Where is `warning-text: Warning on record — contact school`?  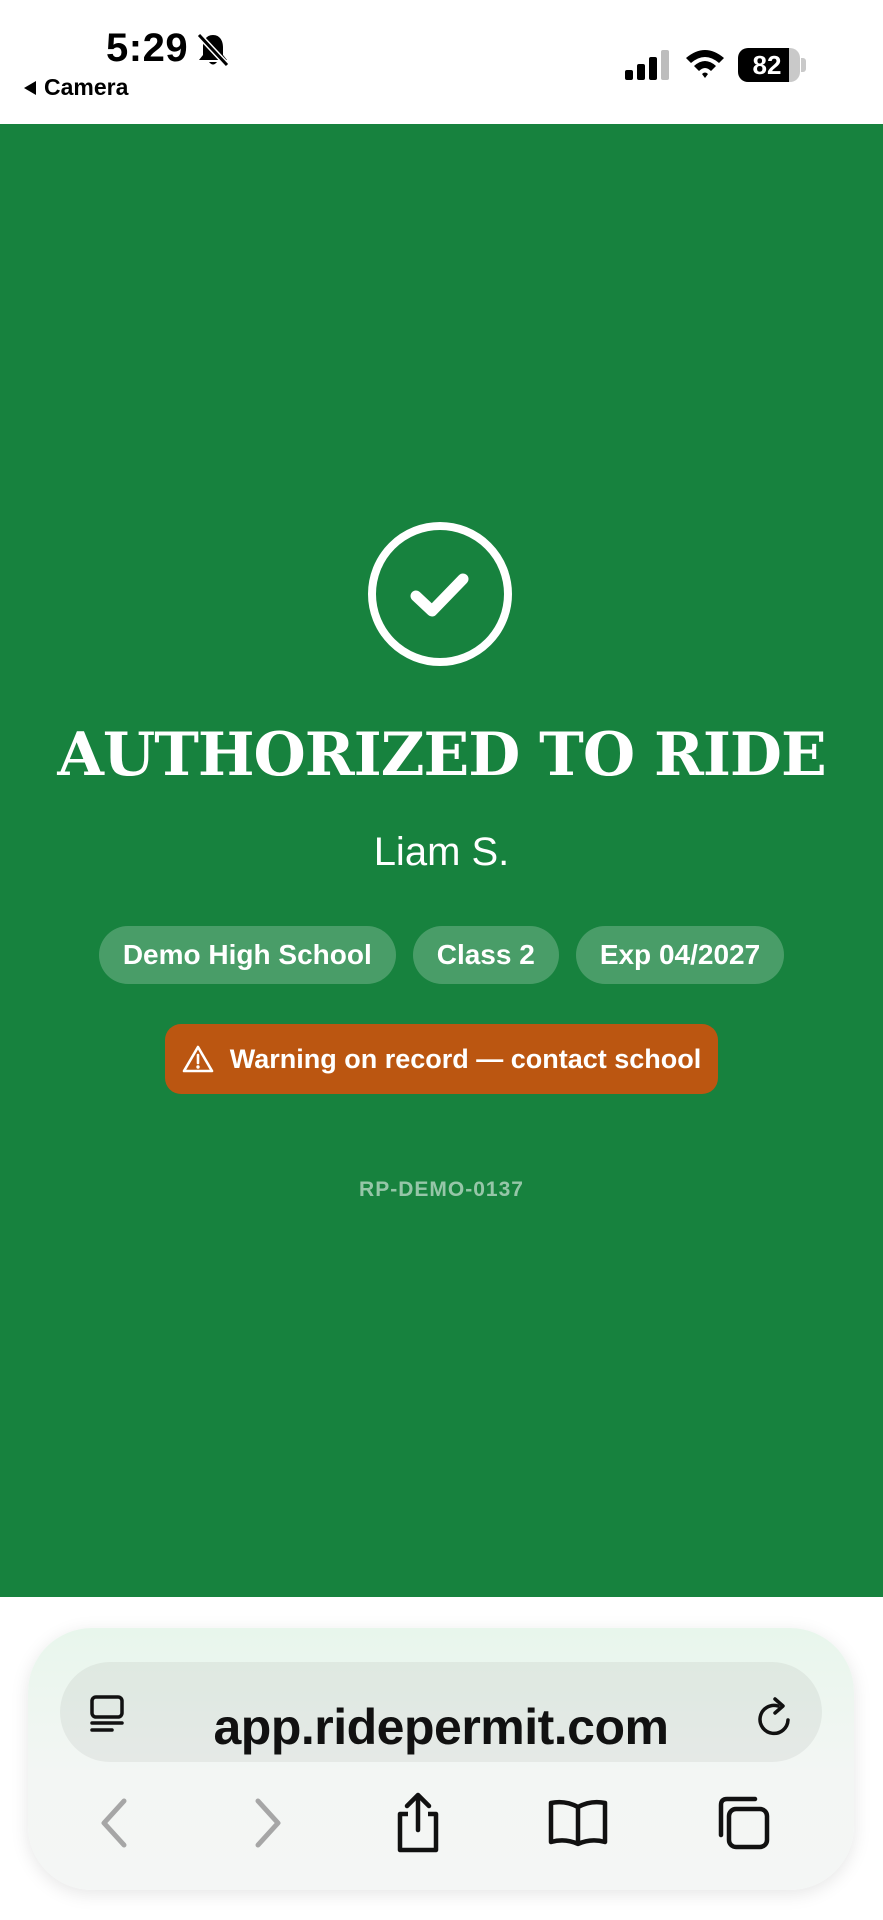
warning-text: Warning on record — contact school is located at coordinates (465, 1058).